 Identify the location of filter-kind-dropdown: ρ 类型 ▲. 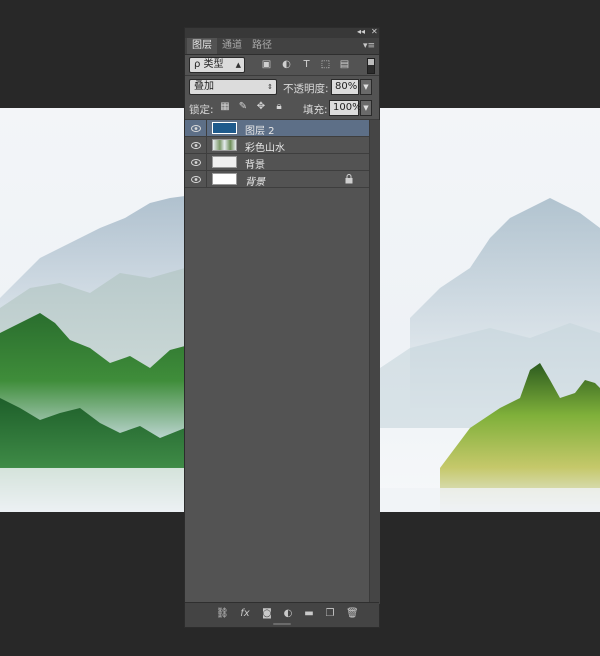
(217, 65).